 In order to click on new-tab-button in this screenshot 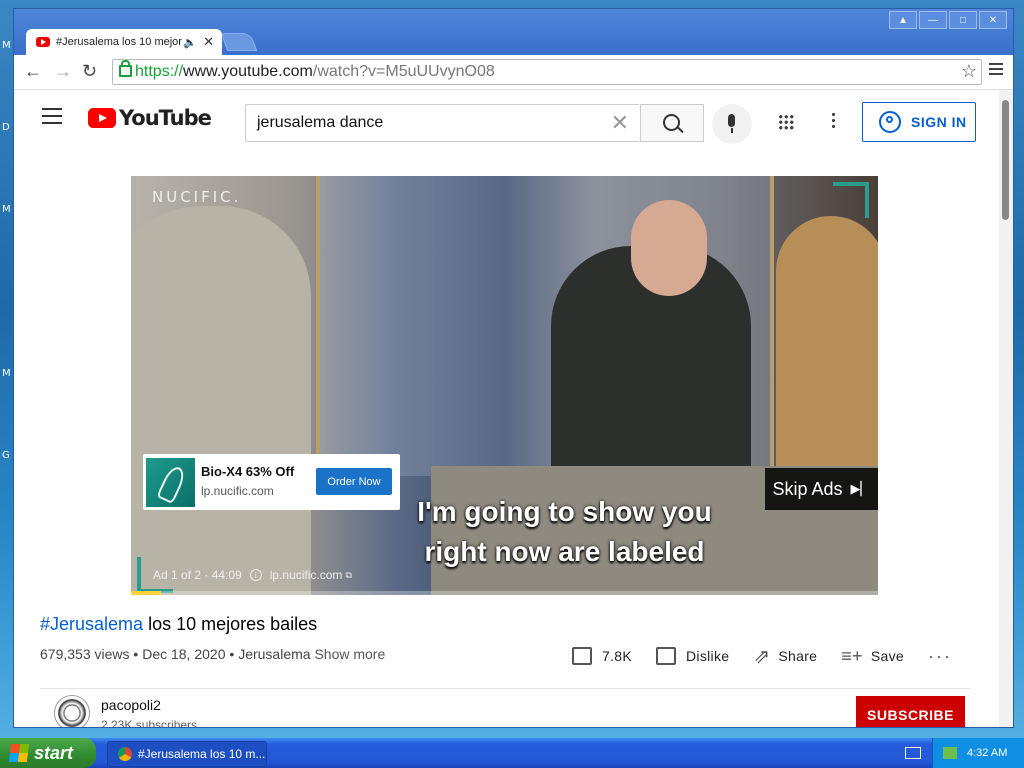, I will do `click(239, 42)`.